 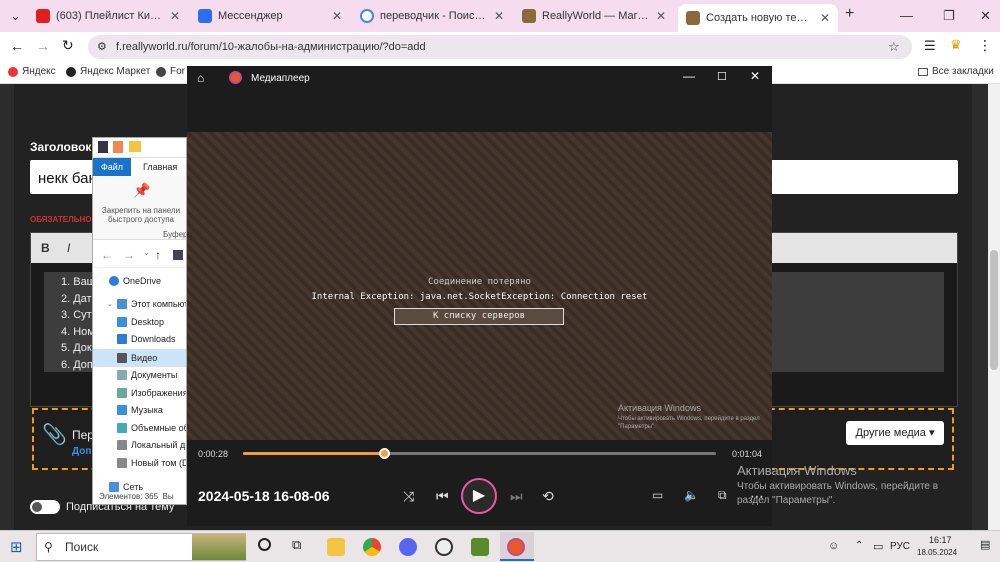 I want to click on volume-icon: 🔈, so click(x=691, y=495).